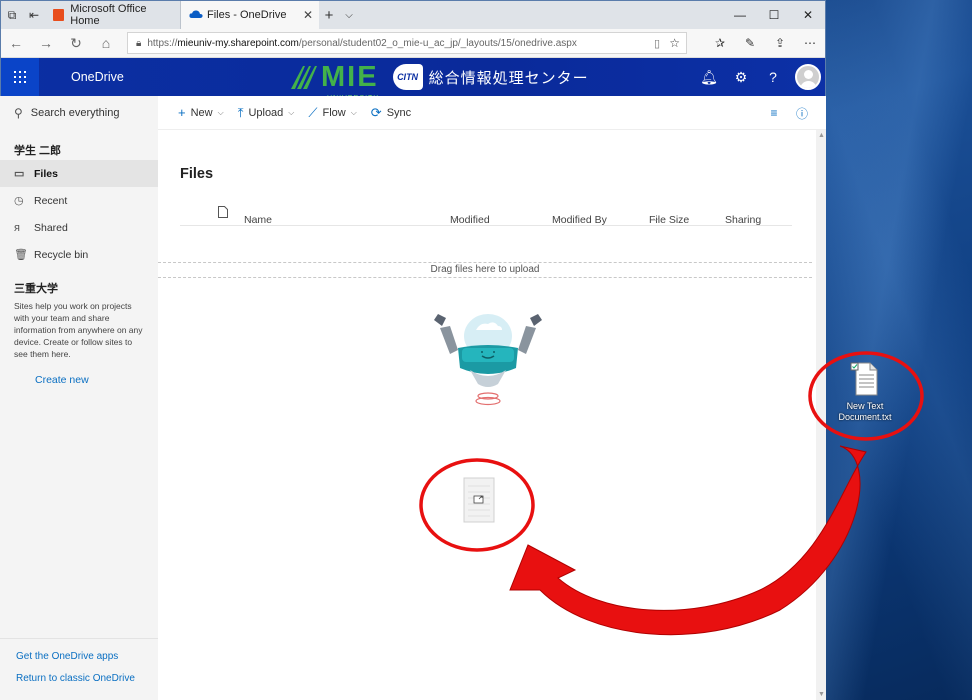 This screenshot has width=972, height=700. Describe the element at coordinates (741, 77) in the screenshot. I see `gear-icon: ⚙` at that location.